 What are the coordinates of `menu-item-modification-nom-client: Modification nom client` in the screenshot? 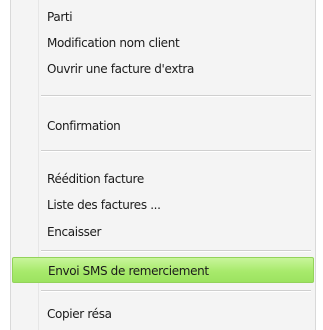 It's located at (163, 43).